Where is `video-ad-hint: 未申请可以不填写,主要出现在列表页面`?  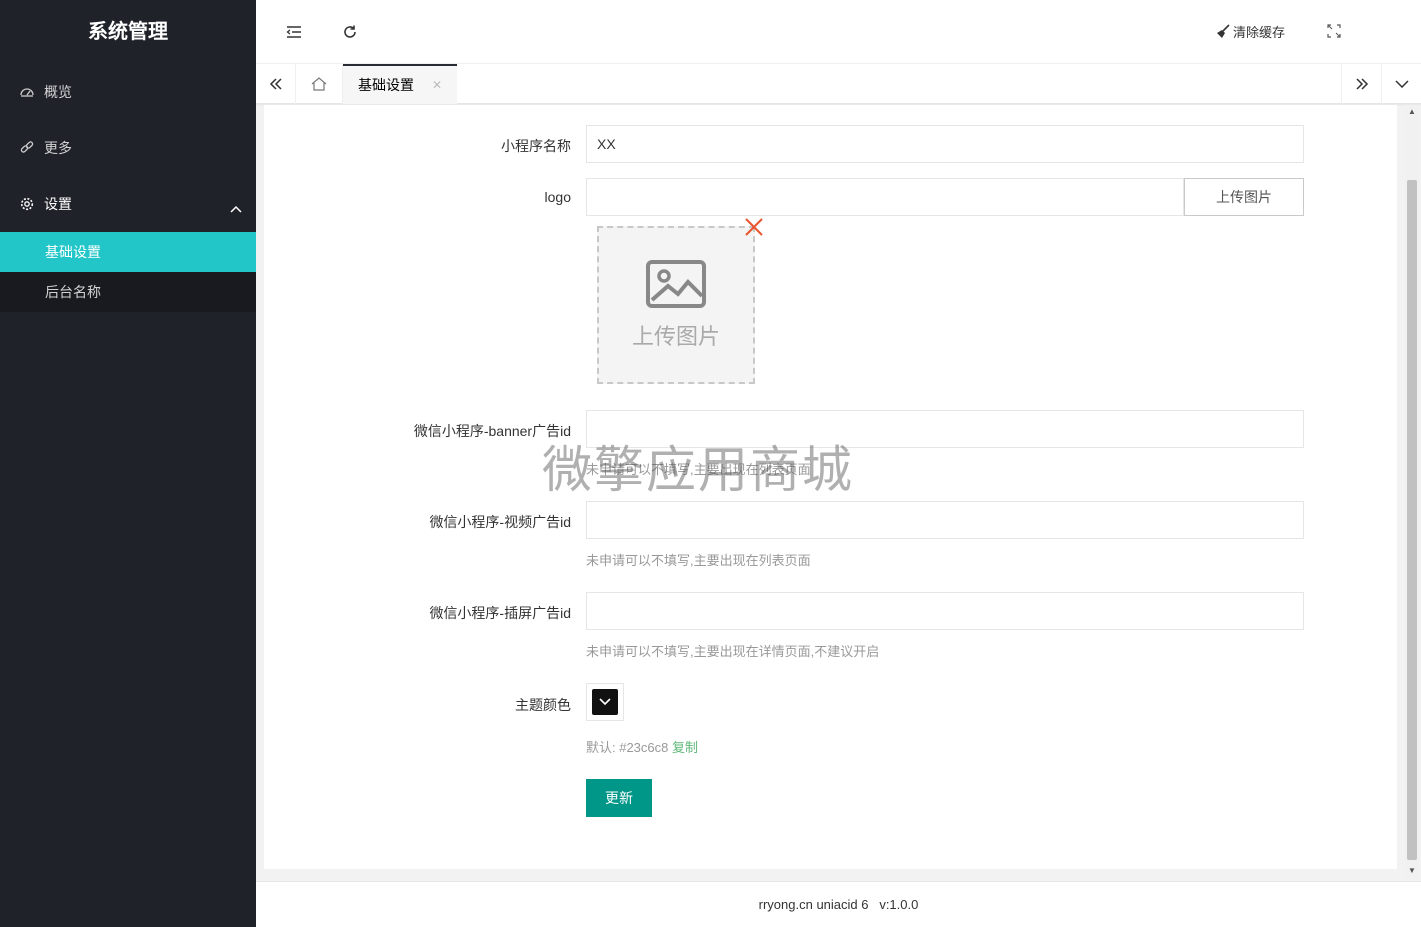
video-ad-hint: 未申请可以不填写,主要出现在列表页面 is located at coordinates (698, 560).